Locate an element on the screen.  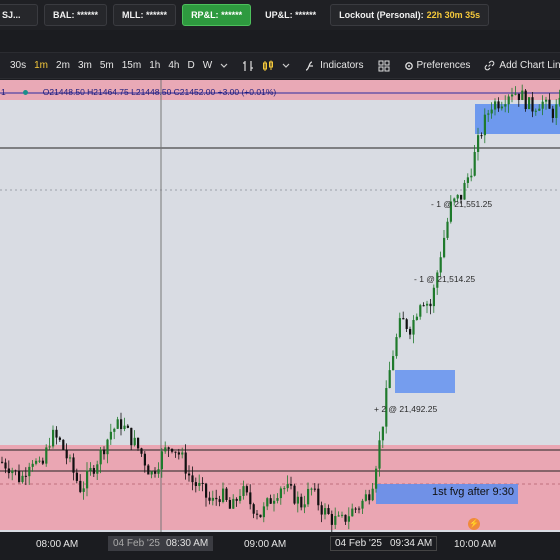
interval-1h: 1h is located at coordinates (154, 65).